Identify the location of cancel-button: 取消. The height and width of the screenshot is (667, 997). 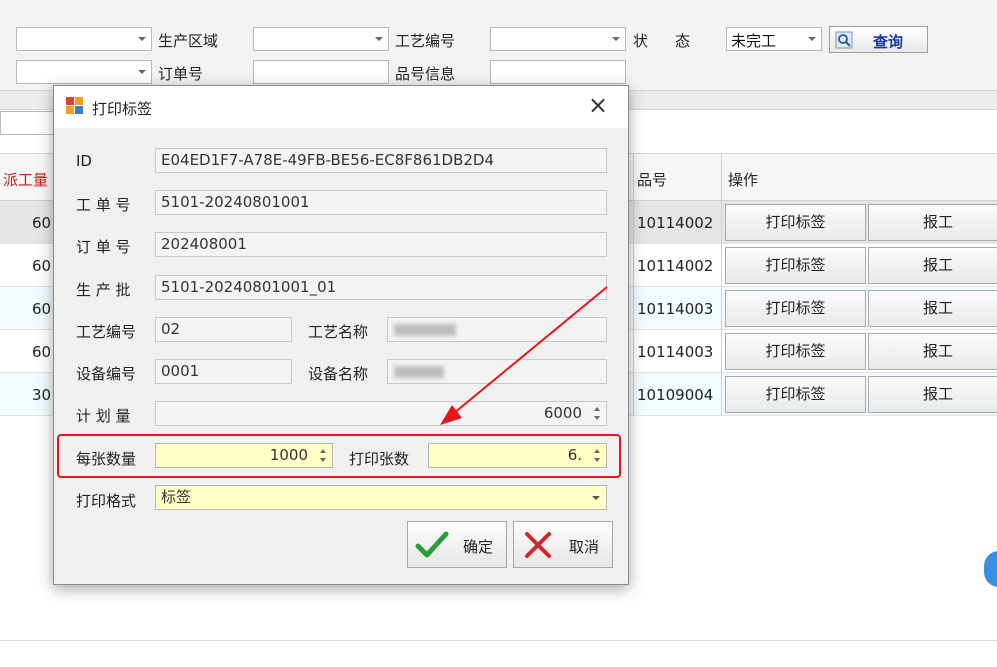
(563, 544).